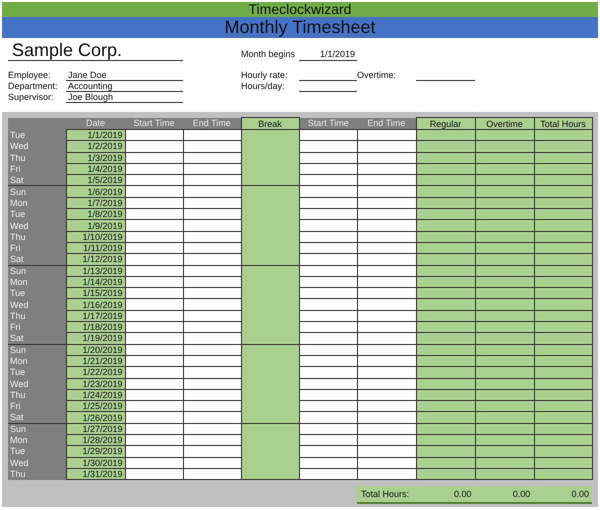 The image size is (600, 510). What do you see at coordinates (95, 429) in the screenshot?
I see `date-cell: 1/27/2019` at bounding box center [95, 429].